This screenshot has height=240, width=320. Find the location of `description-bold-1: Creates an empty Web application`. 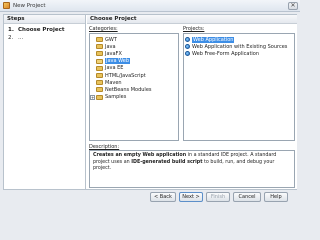

description-bold-1: Creates an empty Web application is located at coordinates (140, 155).